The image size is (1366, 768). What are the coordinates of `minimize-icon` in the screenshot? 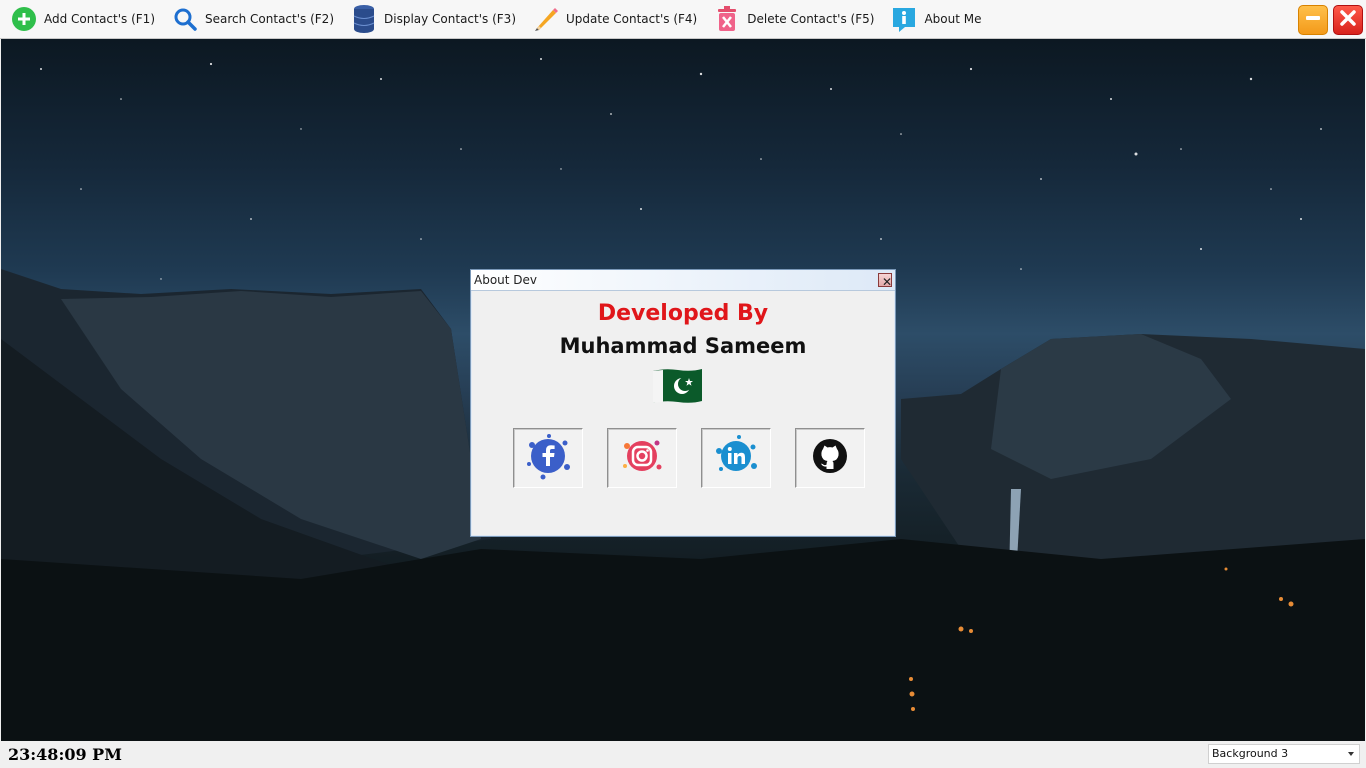 It's located at (1313, 20).